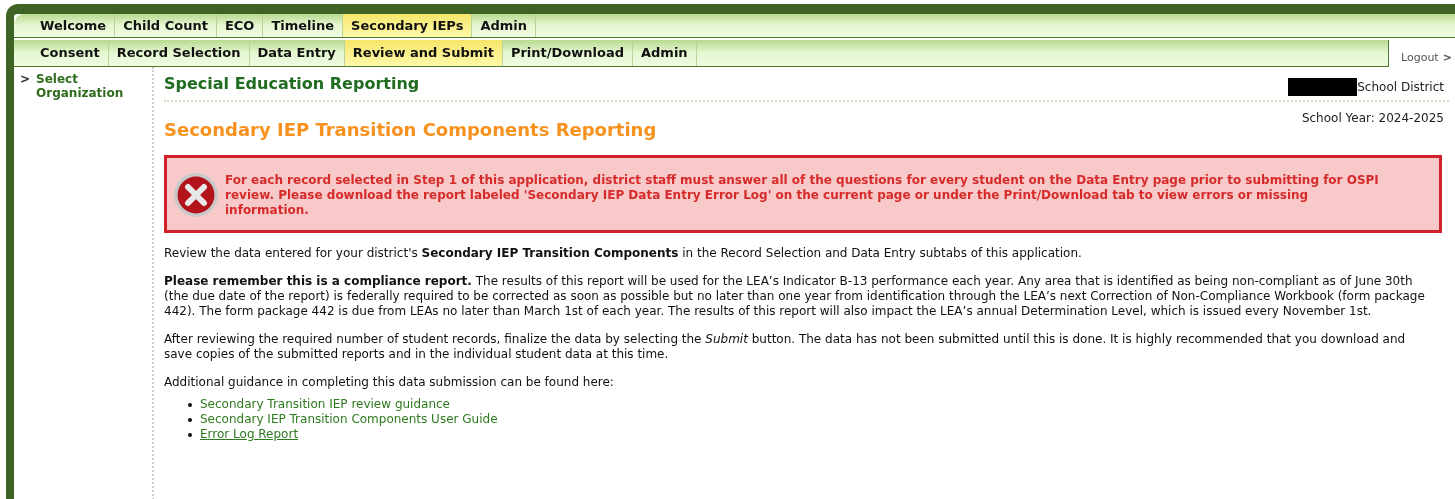  I want to click on page-title: Secondary IEP Transition Components Reporting, so click(410, 130).